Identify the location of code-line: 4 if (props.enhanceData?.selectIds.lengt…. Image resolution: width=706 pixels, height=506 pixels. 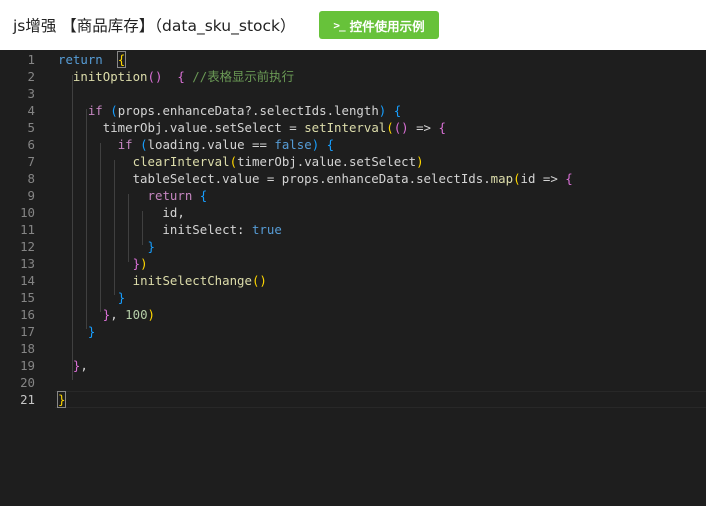
(353, 110).